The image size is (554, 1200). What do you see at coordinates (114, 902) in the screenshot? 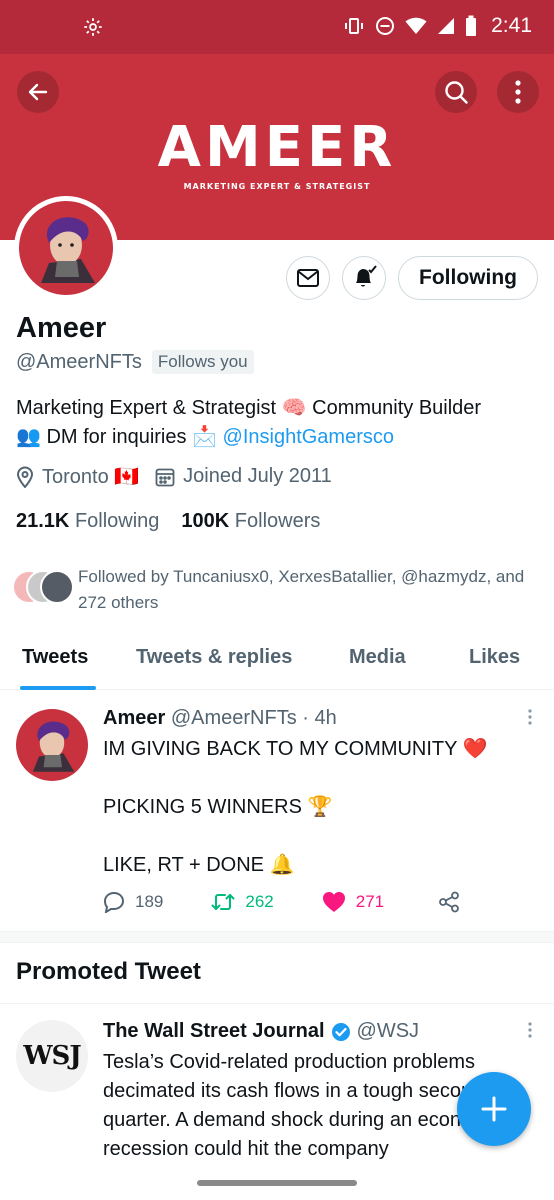
I see `reply-icon` at bounding box center [114, 902].